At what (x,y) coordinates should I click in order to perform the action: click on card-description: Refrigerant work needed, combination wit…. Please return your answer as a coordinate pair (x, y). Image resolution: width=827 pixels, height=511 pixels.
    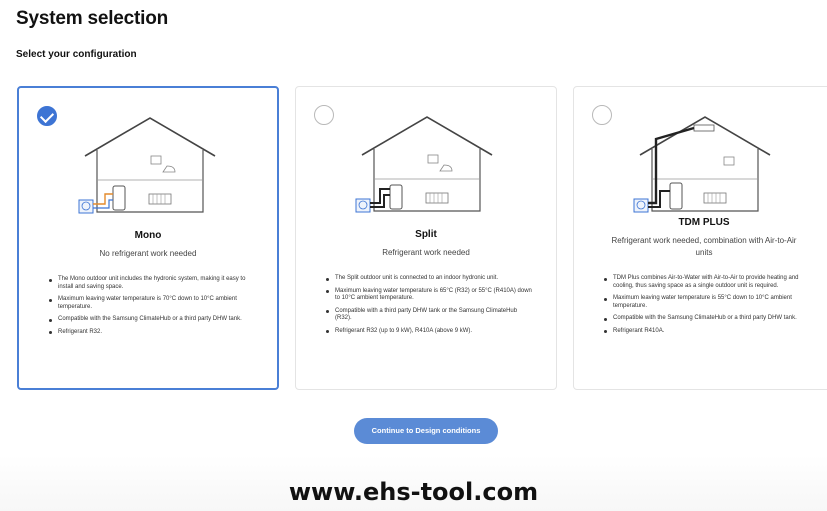
    Looking at the image, I should click on (704, 246).